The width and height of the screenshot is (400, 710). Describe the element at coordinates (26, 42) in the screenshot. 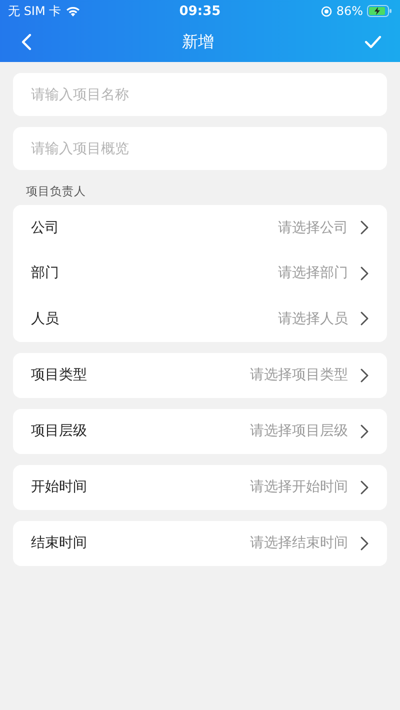

I see `back-icon` at that location.